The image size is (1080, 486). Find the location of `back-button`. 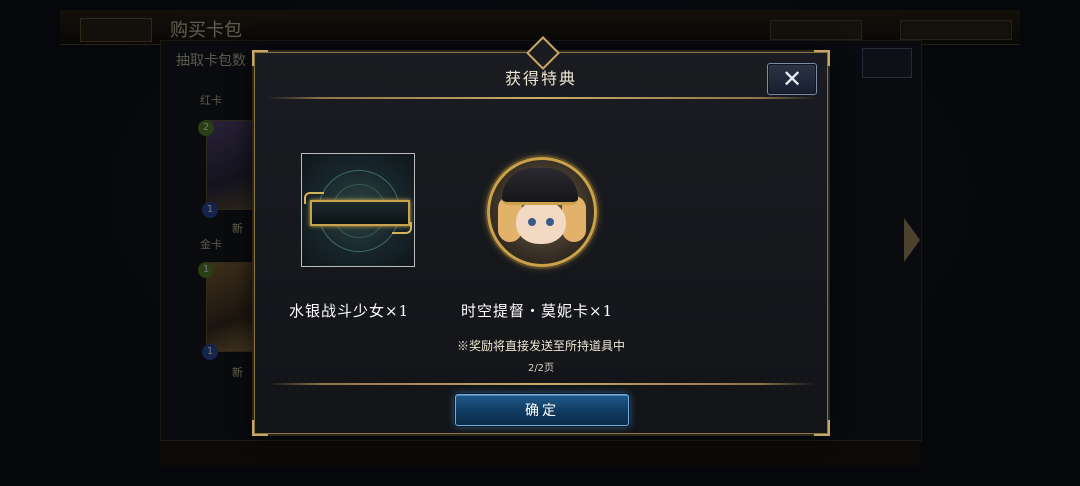

back-button is located at coordinates (116, 30).